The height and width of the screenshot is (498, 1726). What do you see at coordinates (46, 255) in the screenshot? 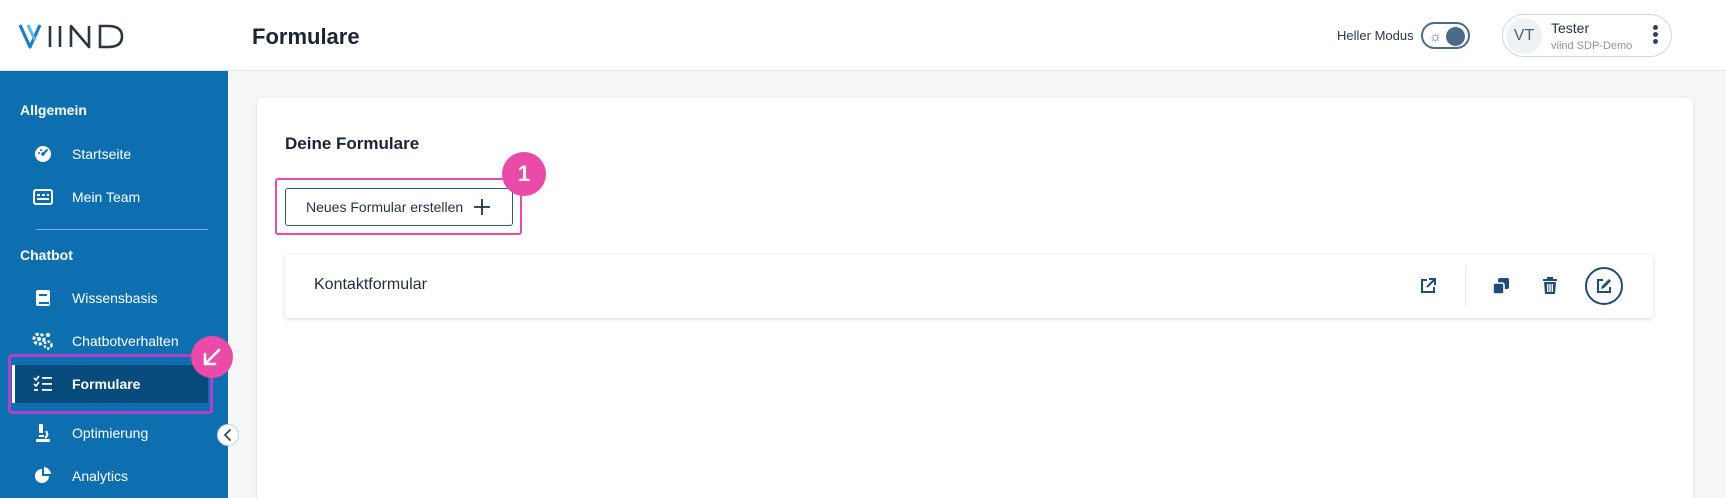
I see `sidebar-section-chatbot: Chatbot` at bounding box center [46, 255].